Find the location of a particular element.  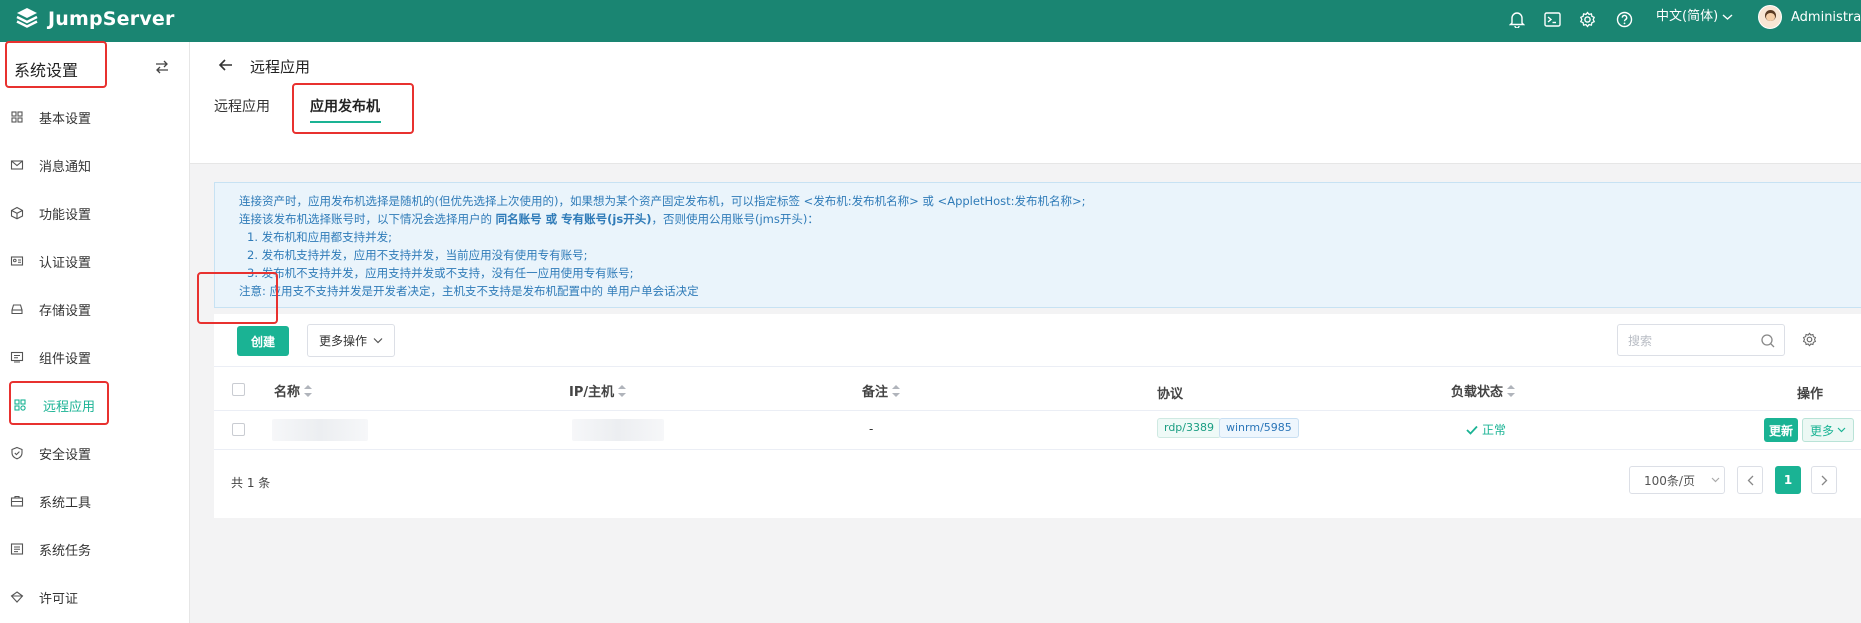

select-all-checkbox is located at coordinates (238, 389).